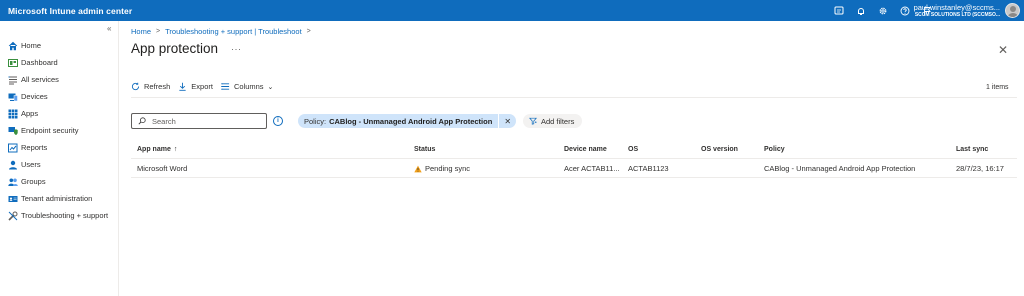  I want to click on feedback-icon, so click(839, 10).